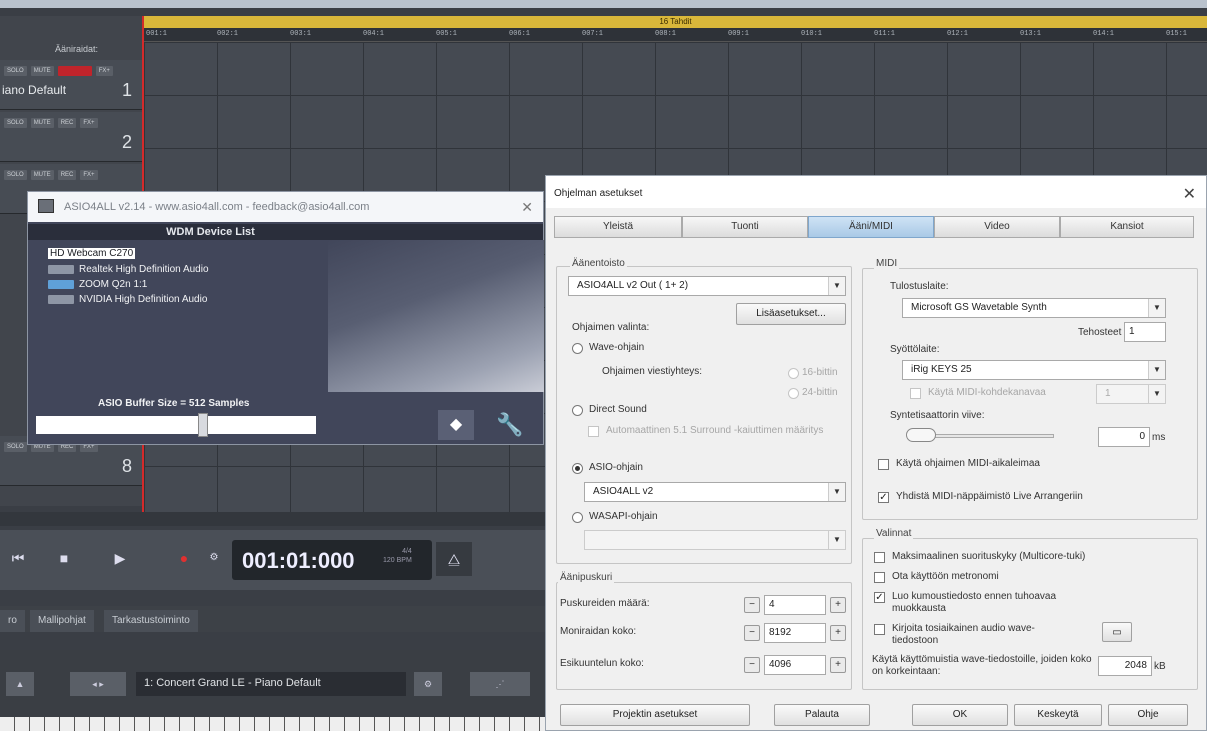 Image resolution: width=1207 pixels, height=731 pixels. What do you see at coordinates (1124, 437) in the screenshot?
I see `latency-field: 0` at bounding box center [1124, 437].